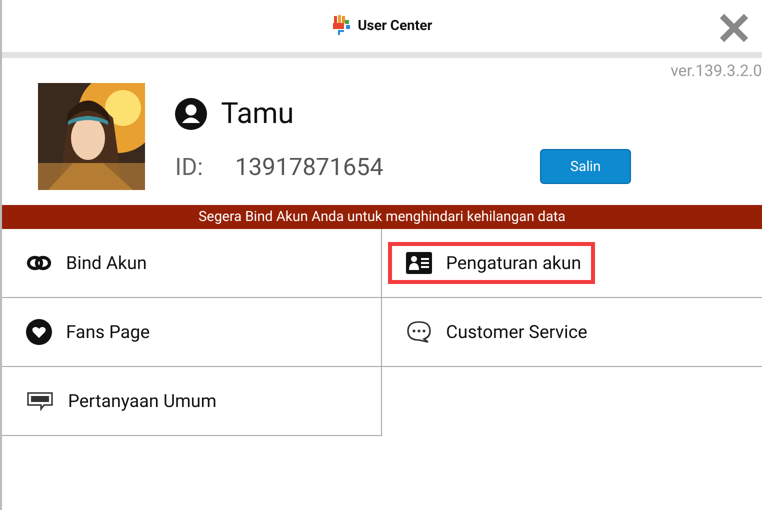  I want to click on user-name: Tamu, so click(257, 114).